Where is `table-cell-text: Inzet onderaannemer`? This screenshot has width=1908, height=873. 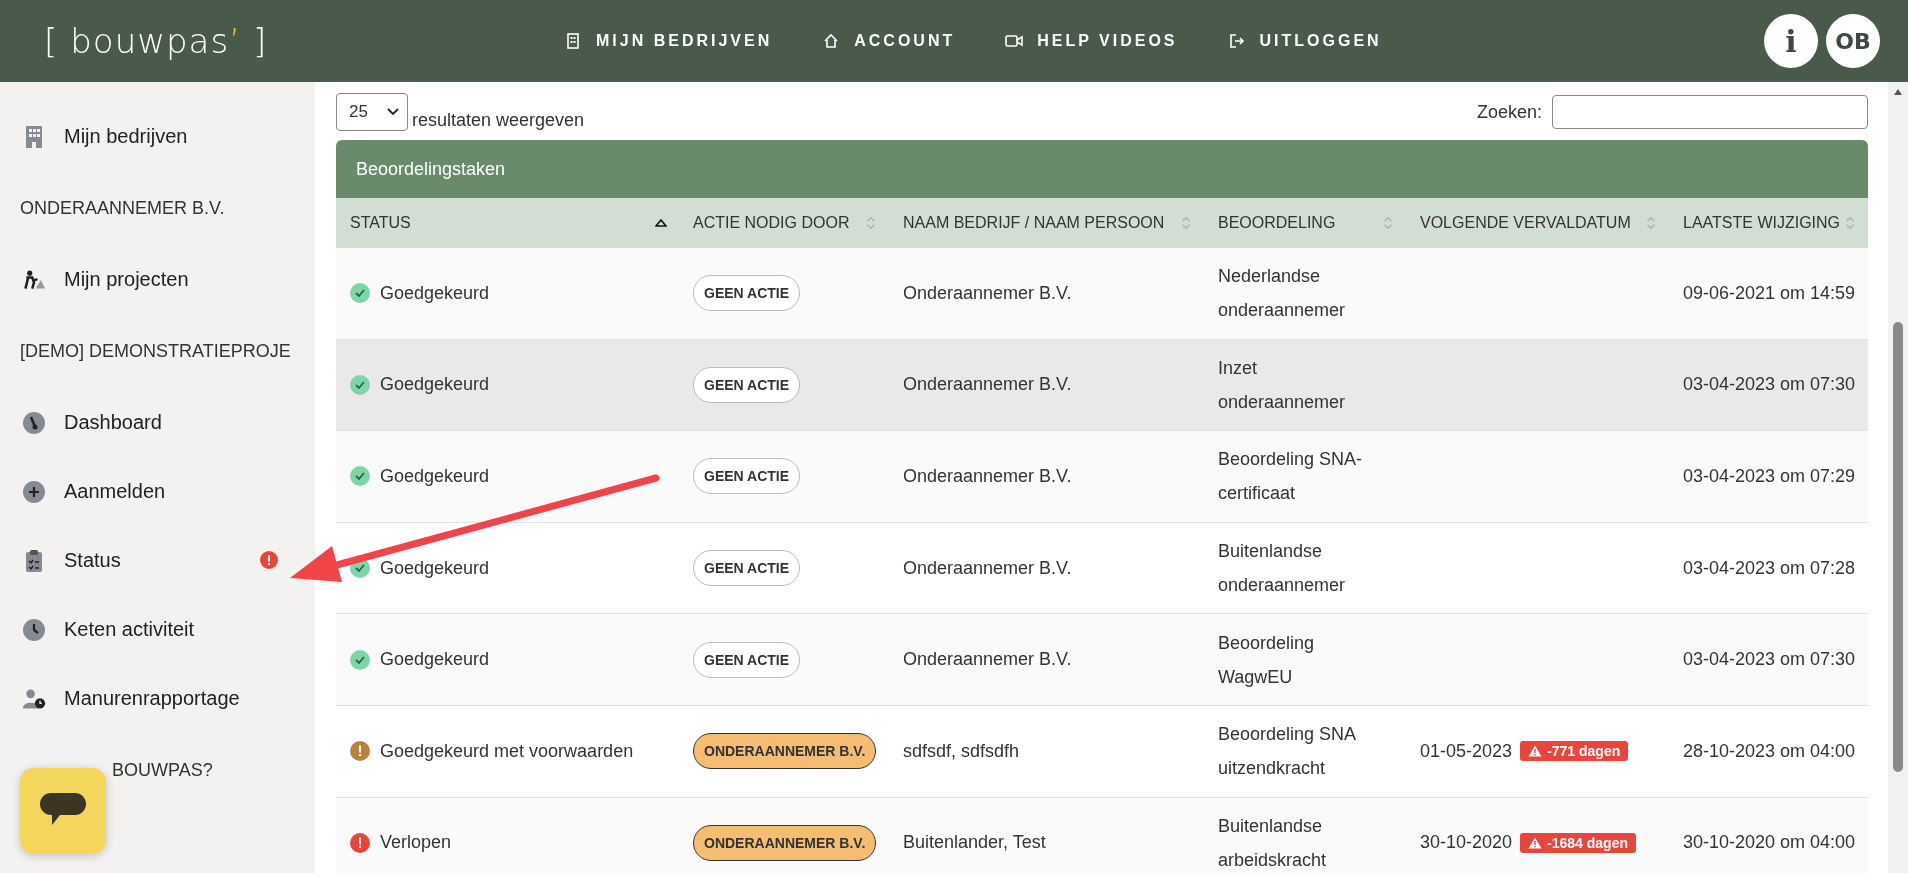 table-cell-text: Inzet onderaannemer is located at coordinates (1282, 385).